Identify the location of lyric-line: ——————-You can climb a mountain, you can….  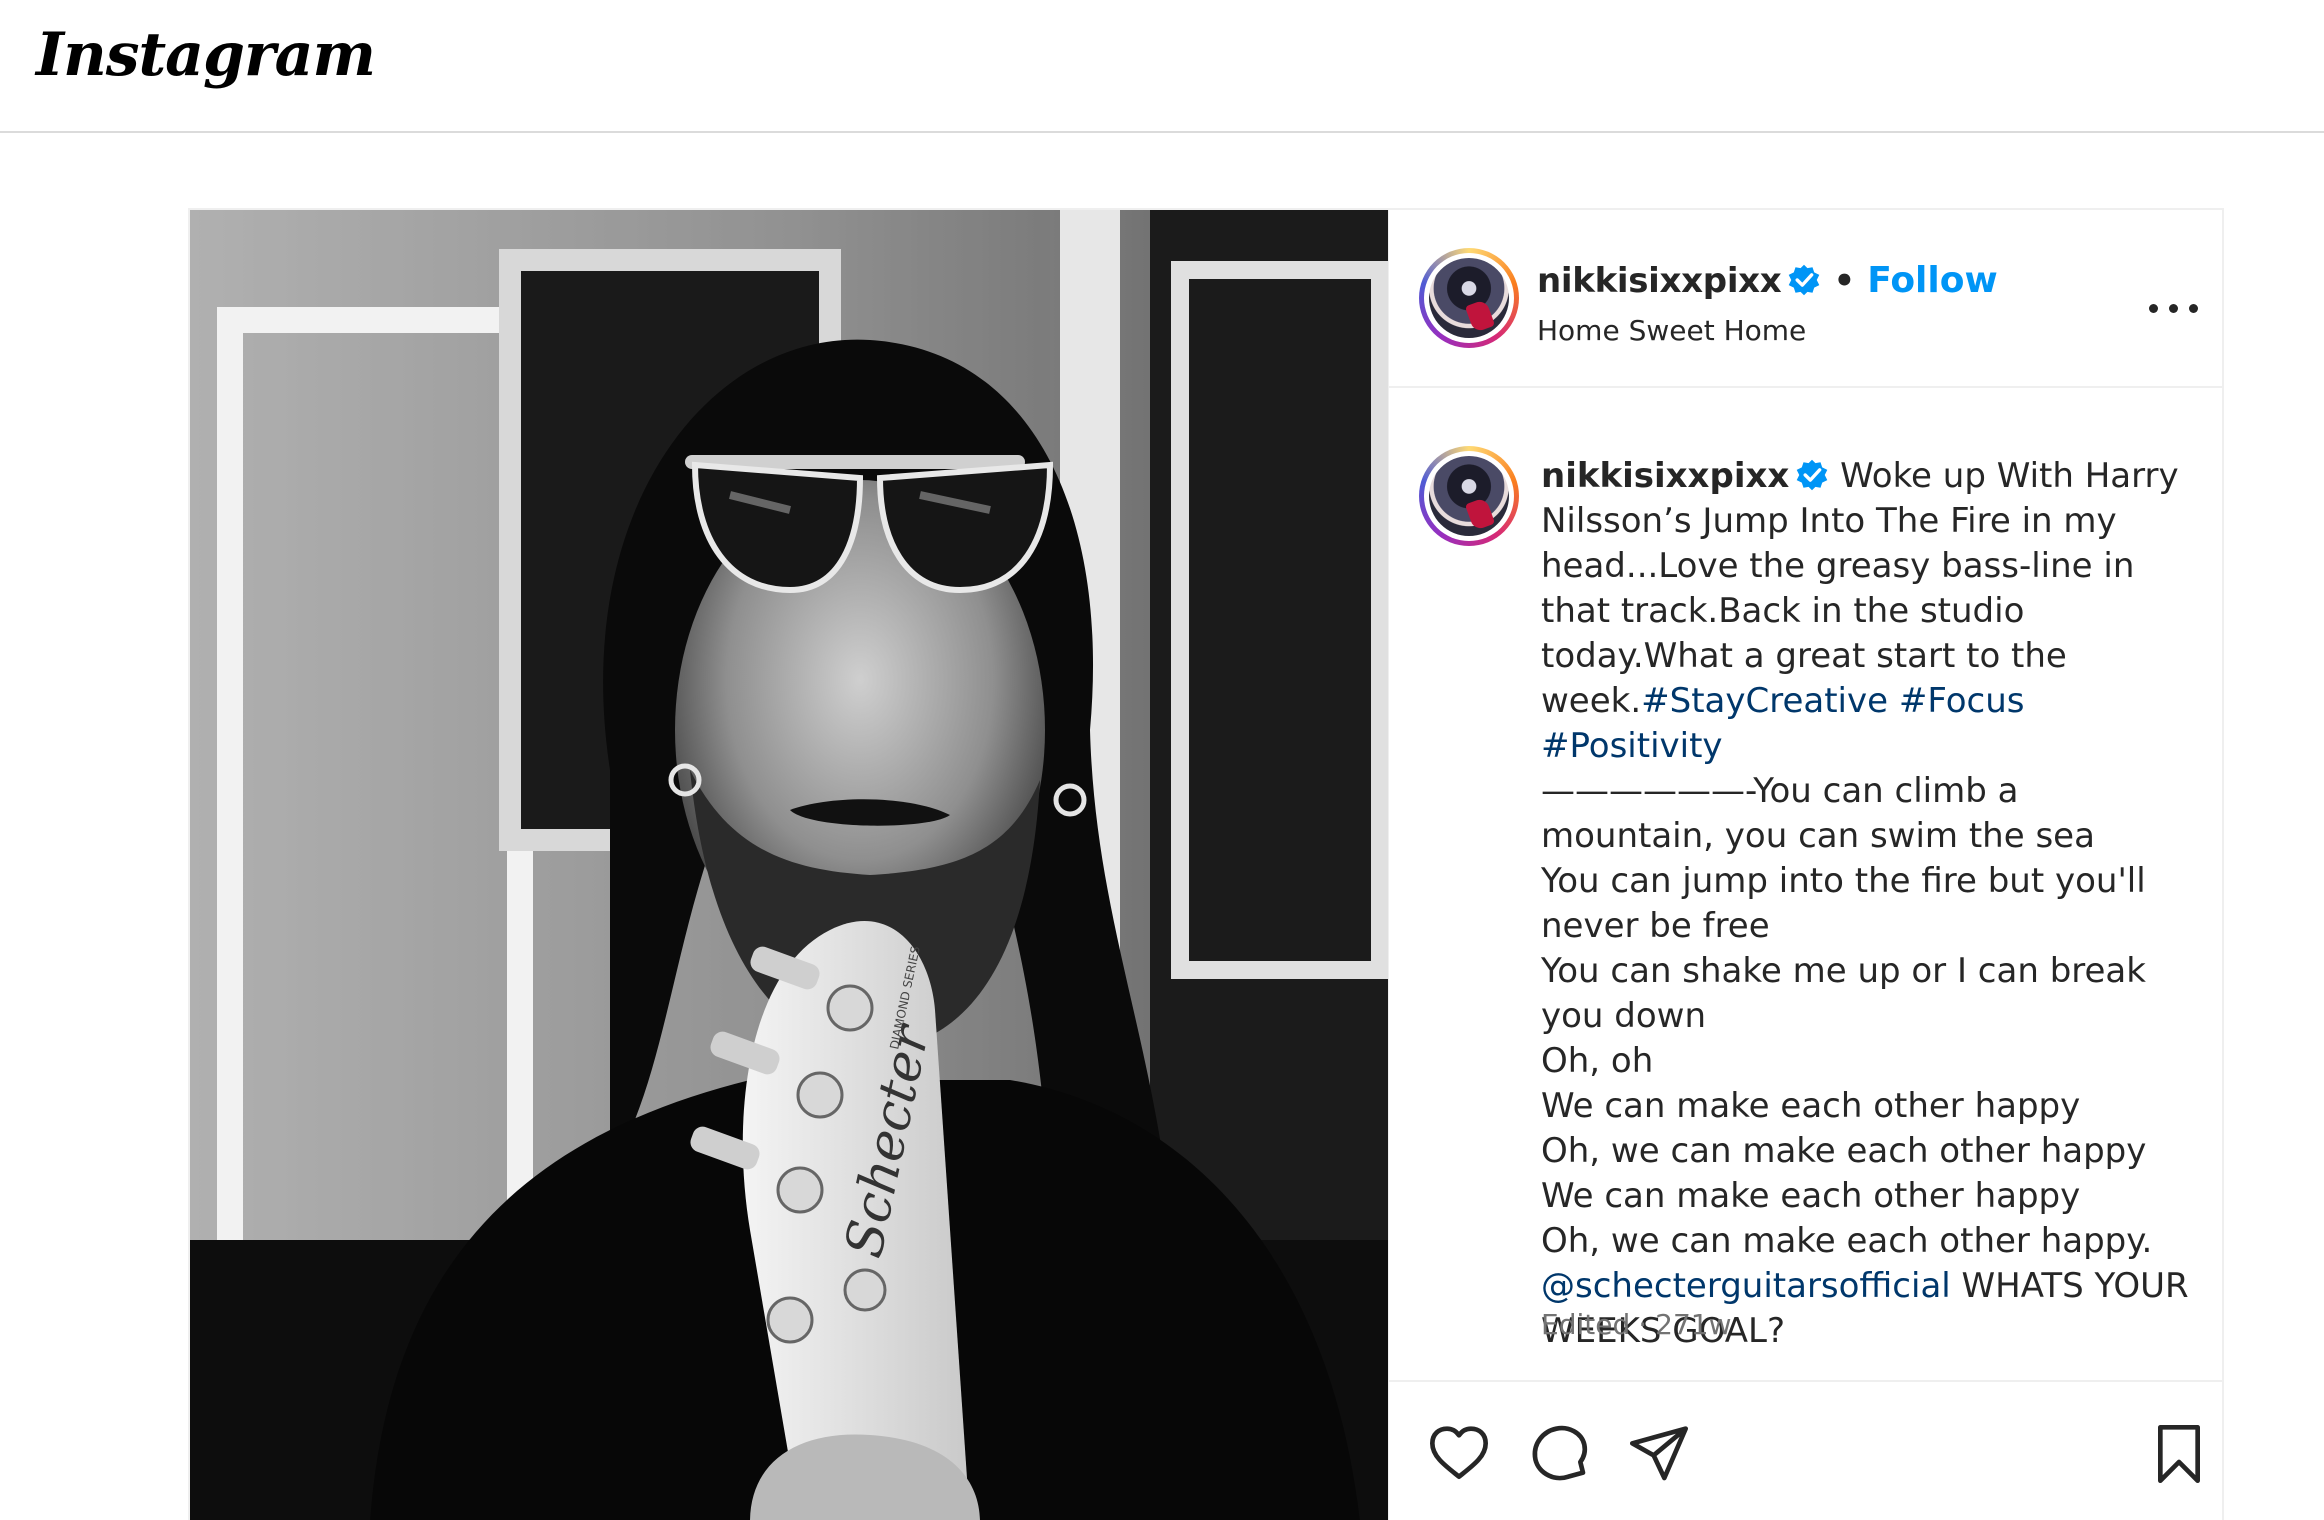
(1818, 813).